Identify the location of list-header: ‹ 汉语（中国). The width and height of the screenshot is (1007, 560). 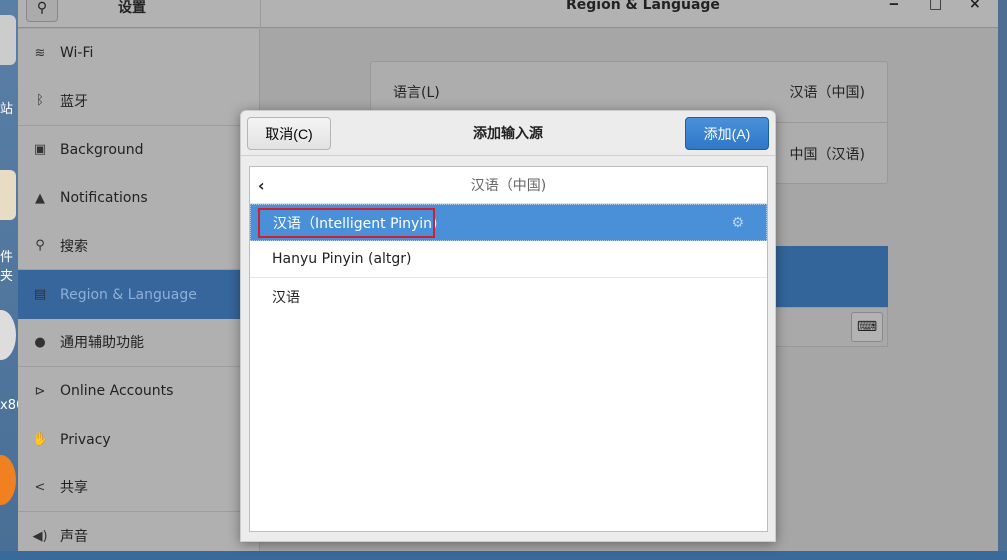
(508, 185).